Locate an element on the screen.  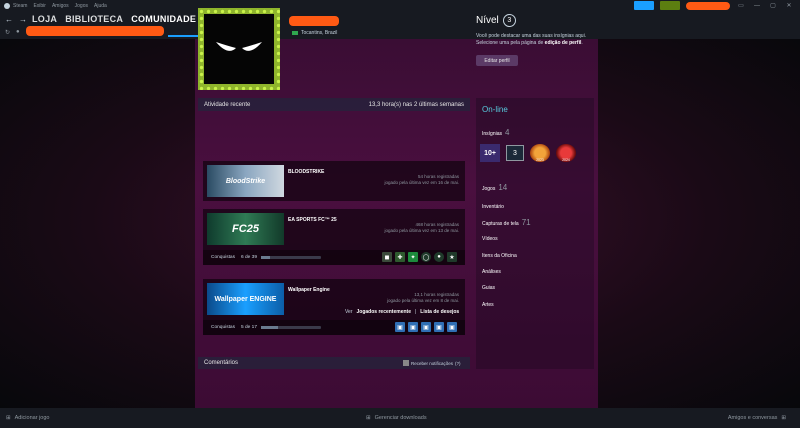
add-game-button: ⊞ Adicionar jogo is located at coordinates (27, 418).